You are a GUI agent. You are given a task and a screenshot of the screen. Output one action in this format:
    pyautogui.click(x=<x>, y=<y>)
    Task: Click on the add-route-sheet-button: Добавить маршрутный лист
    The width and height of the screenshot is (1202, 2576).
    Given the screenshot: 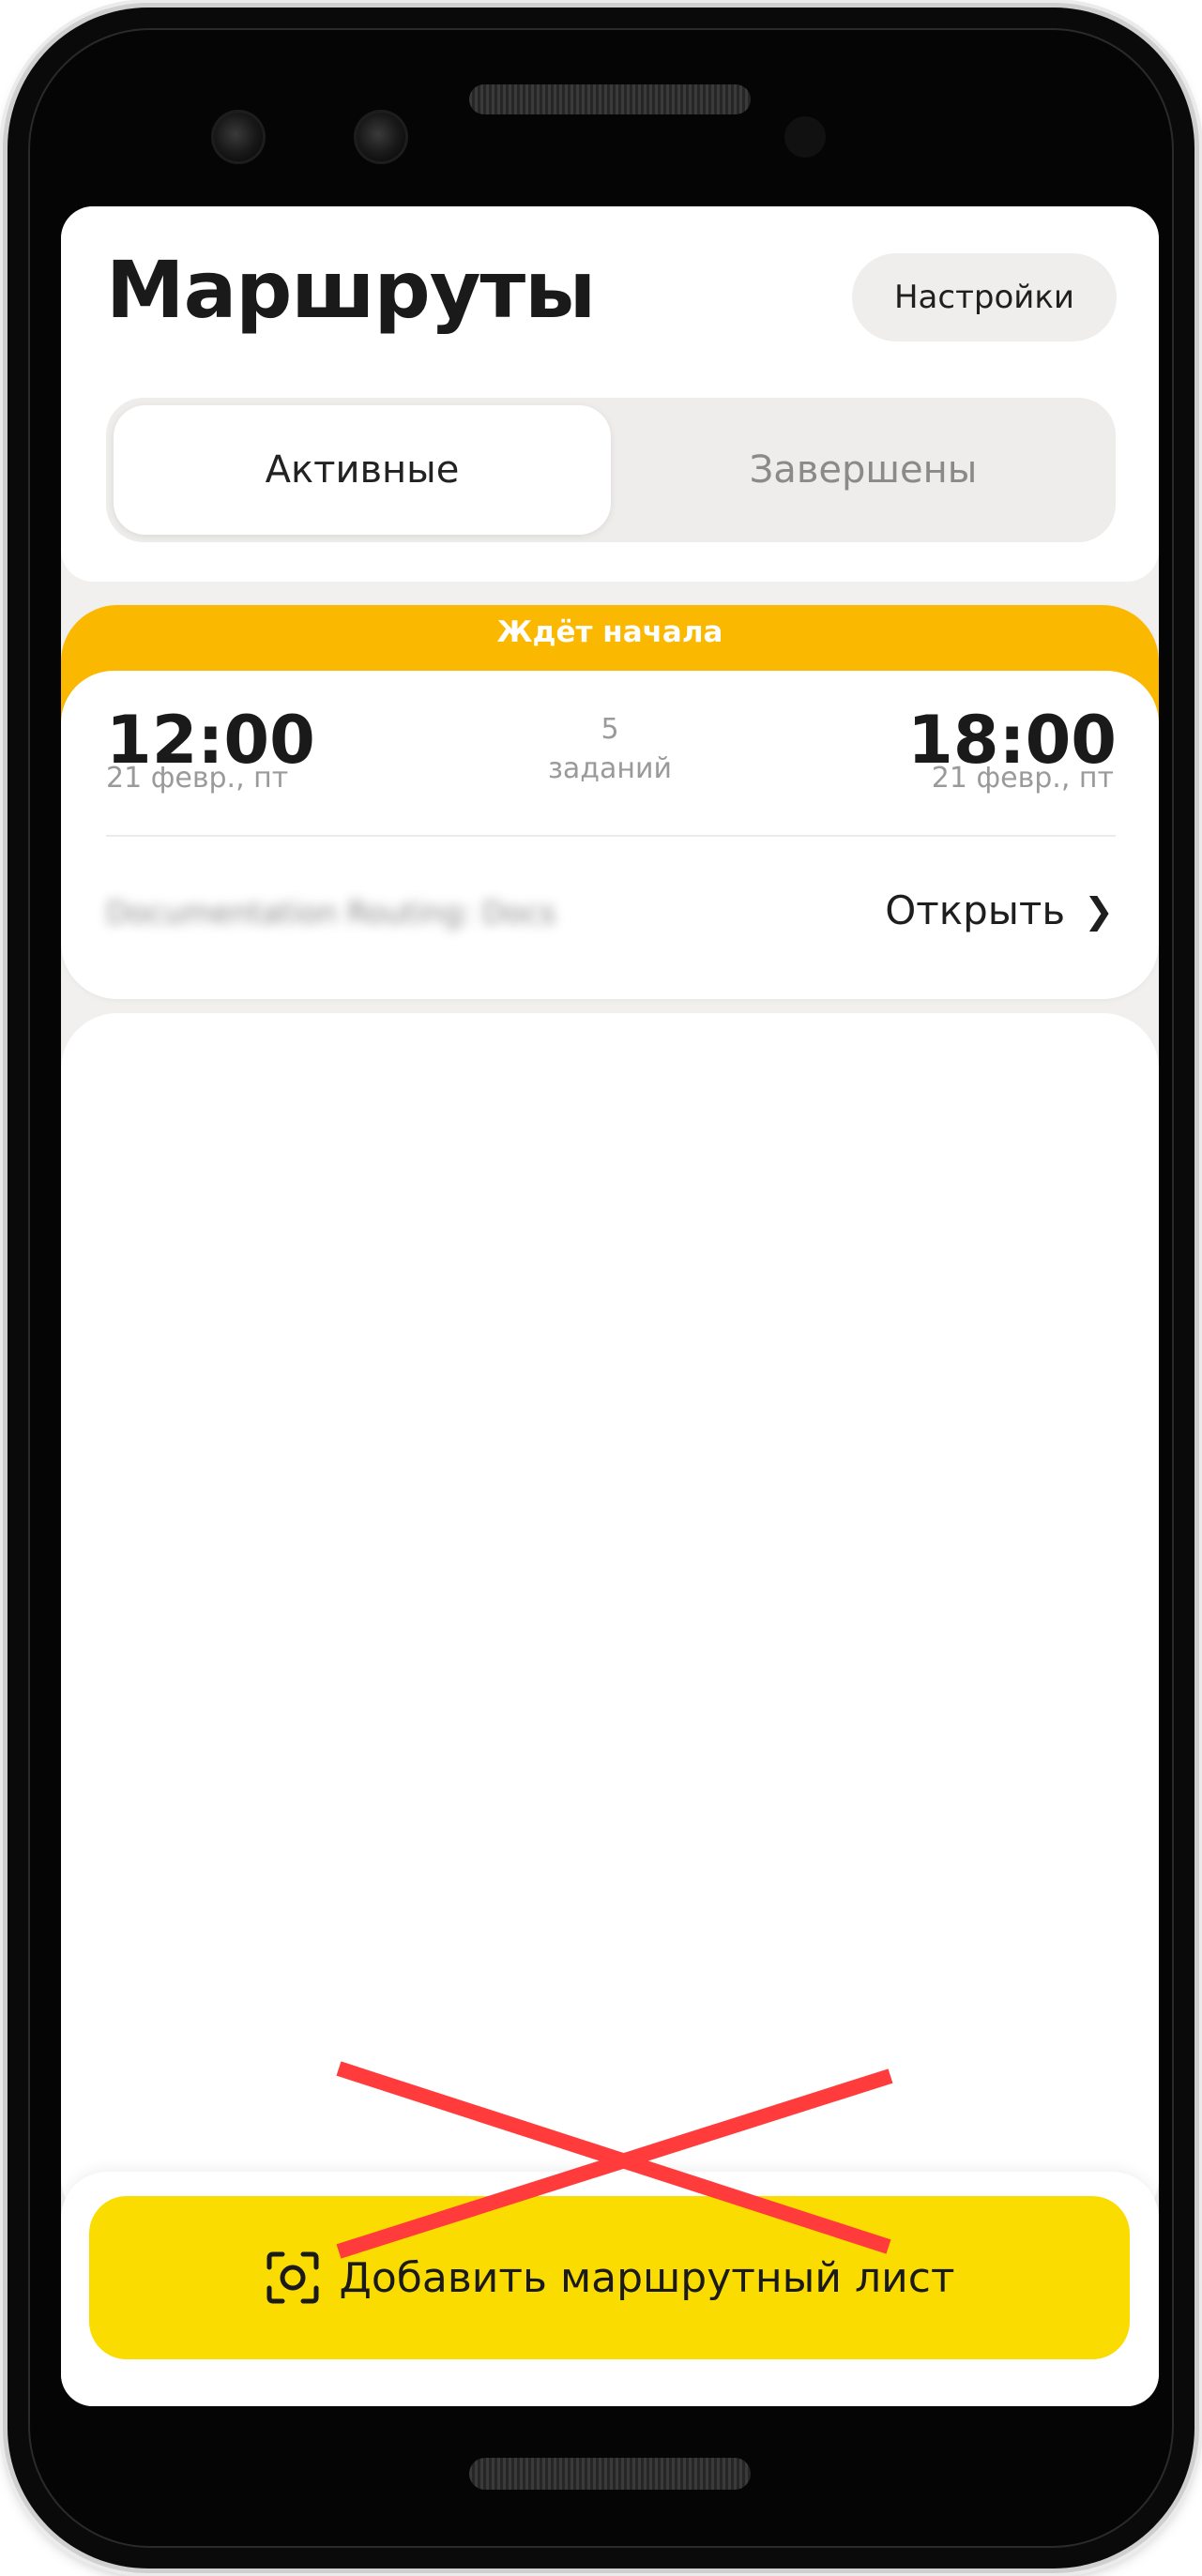 What is the action you would take?
    pyautogui.click(x=609, y=2277)
    